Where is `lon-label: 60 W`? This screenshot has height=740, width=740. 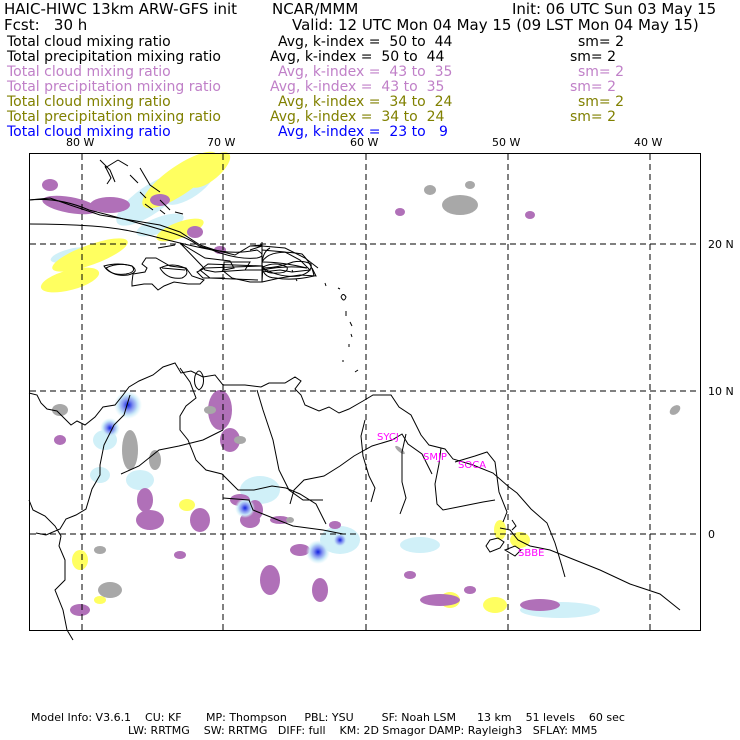 lon-label: 60 W is located at coordinates (364, 142).